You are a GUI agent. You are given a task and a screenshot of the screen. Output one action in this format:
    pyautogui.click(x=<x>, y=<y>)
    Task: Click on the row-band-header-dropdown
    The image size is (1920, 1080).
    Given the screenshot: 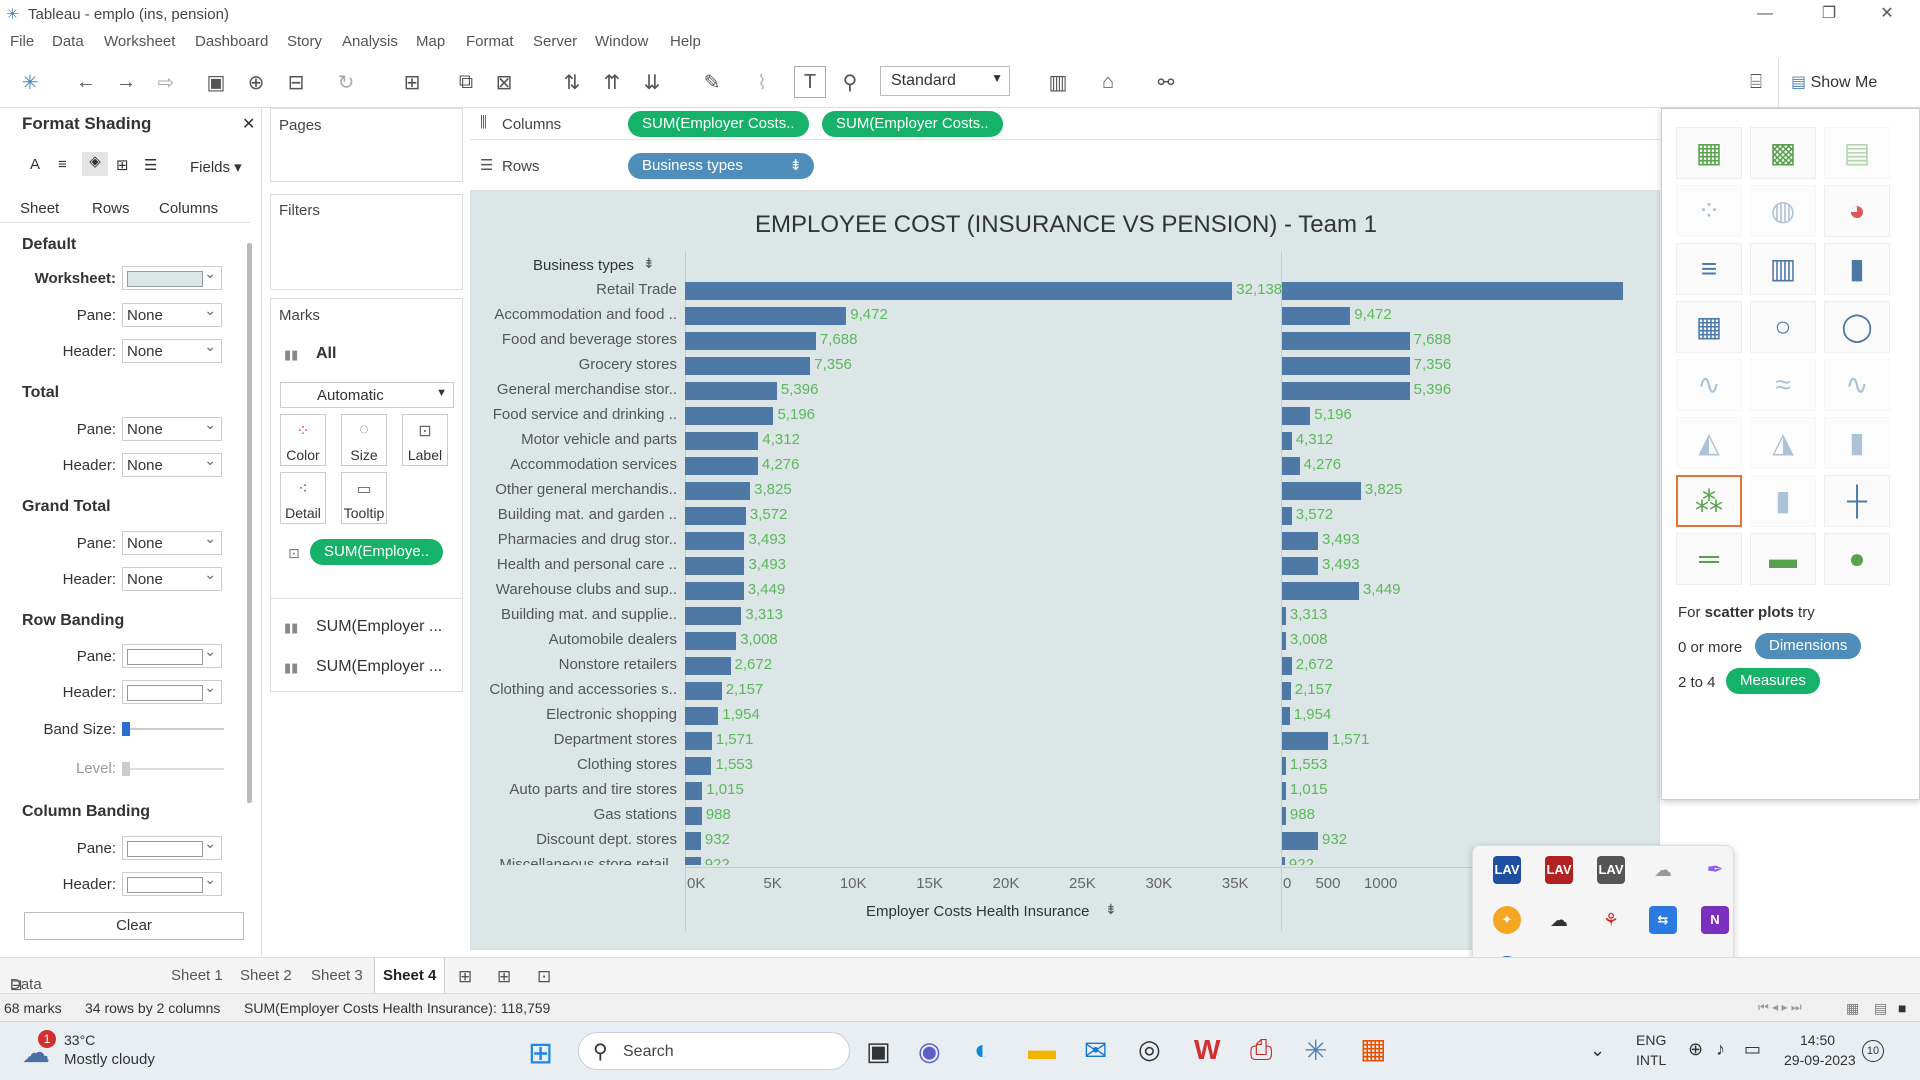 What is the action you would take?
    pyautogui.click(x=172, y=691)
    